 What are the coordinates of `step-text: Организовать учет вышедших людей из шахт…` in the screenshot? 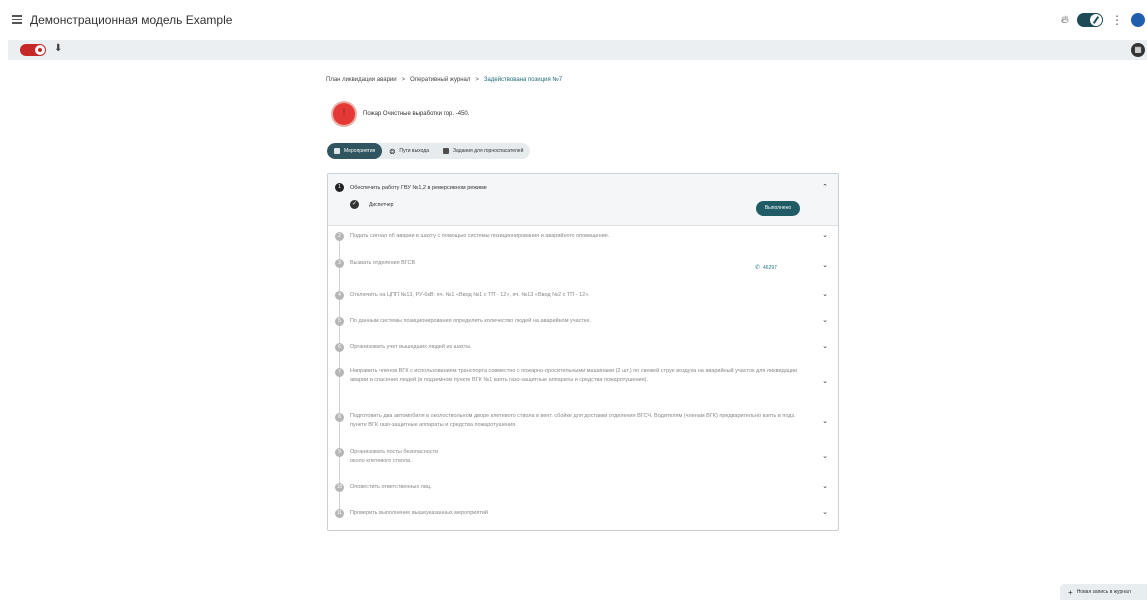 It's located at (411, 347).